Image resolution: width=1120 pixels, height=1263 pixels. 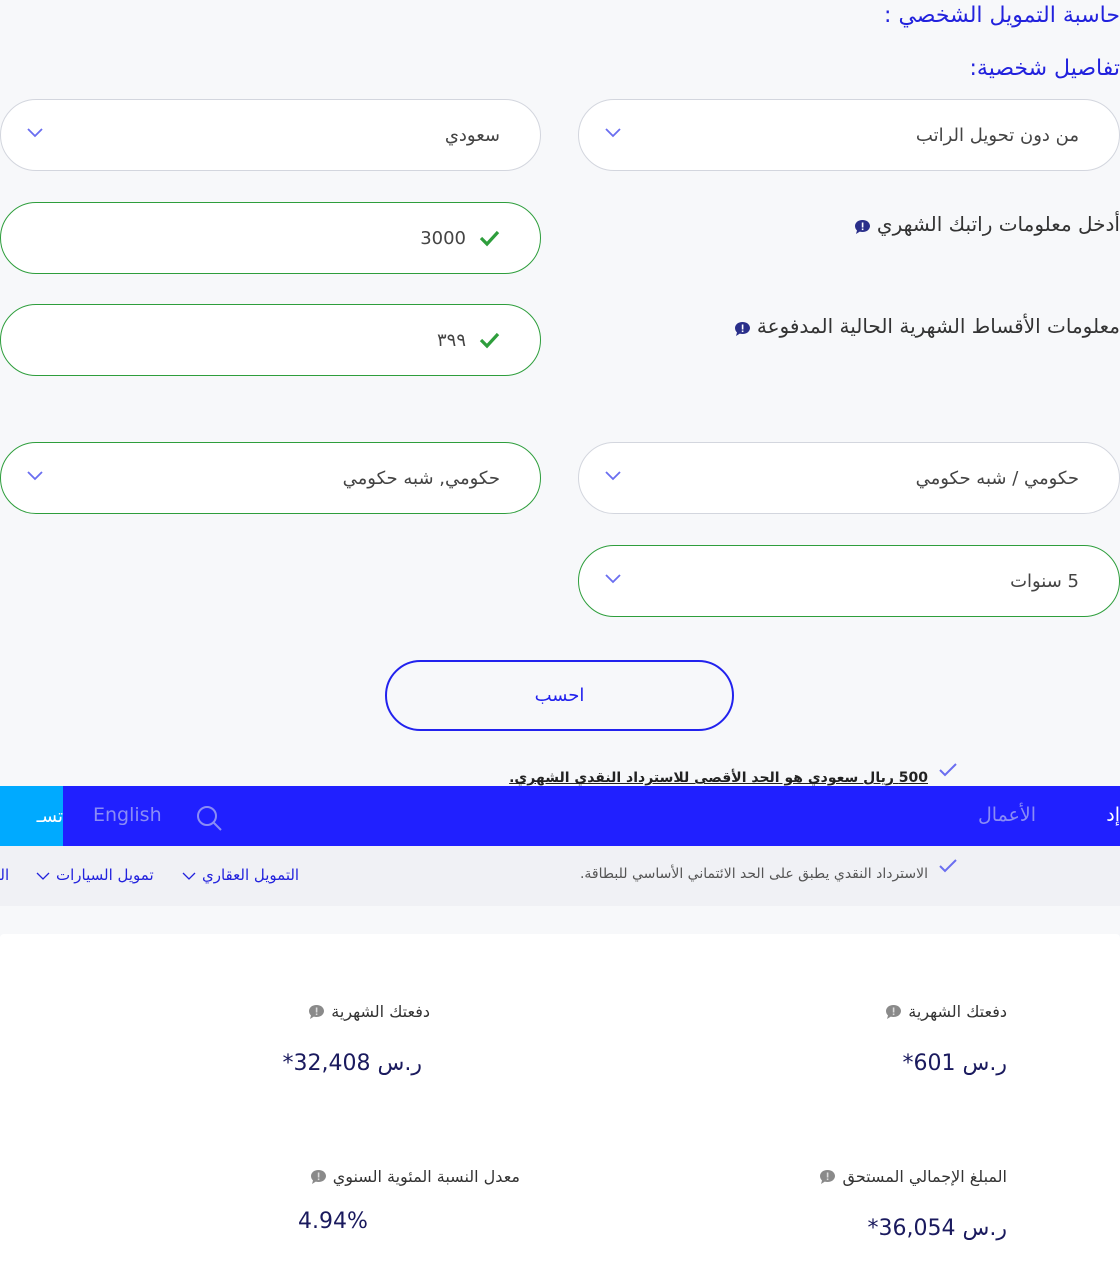 I want to click on monthly-payment-value-2: ر.س 32,408*, so click(x=352, y=1063).